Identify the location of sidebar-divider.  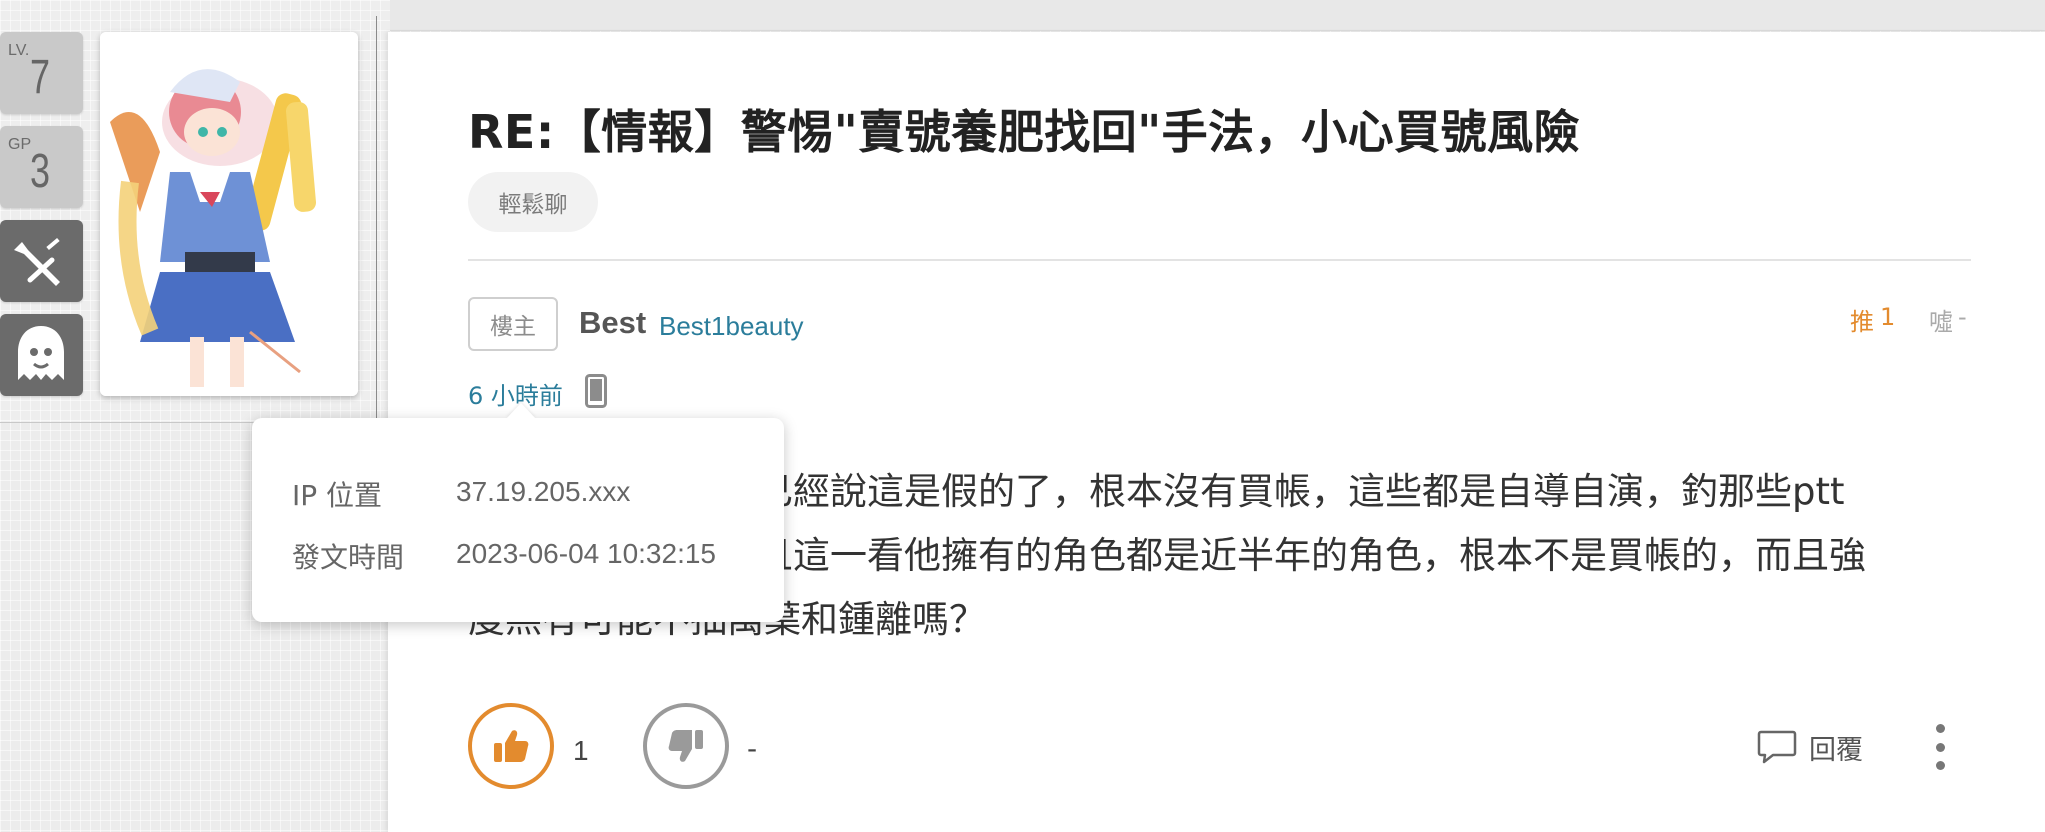
(376, 219).